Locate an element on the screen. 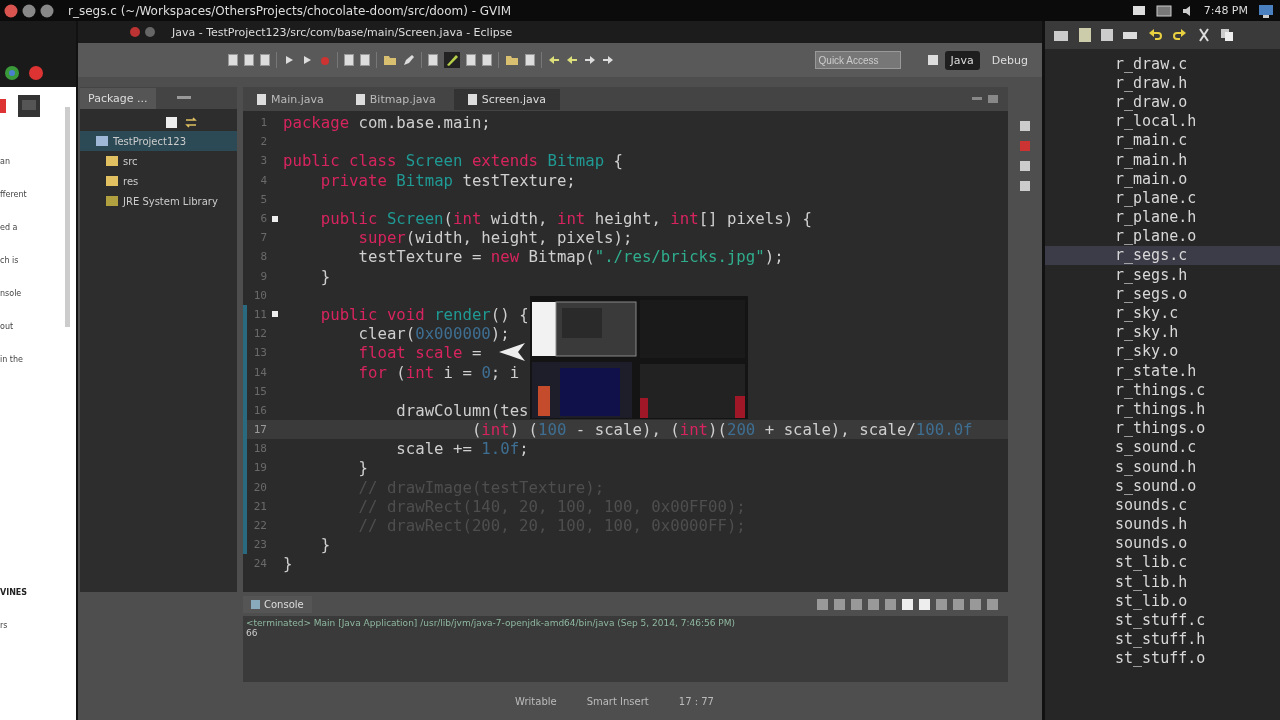  text-fragment: fferent is located at coordinates (14, 194).